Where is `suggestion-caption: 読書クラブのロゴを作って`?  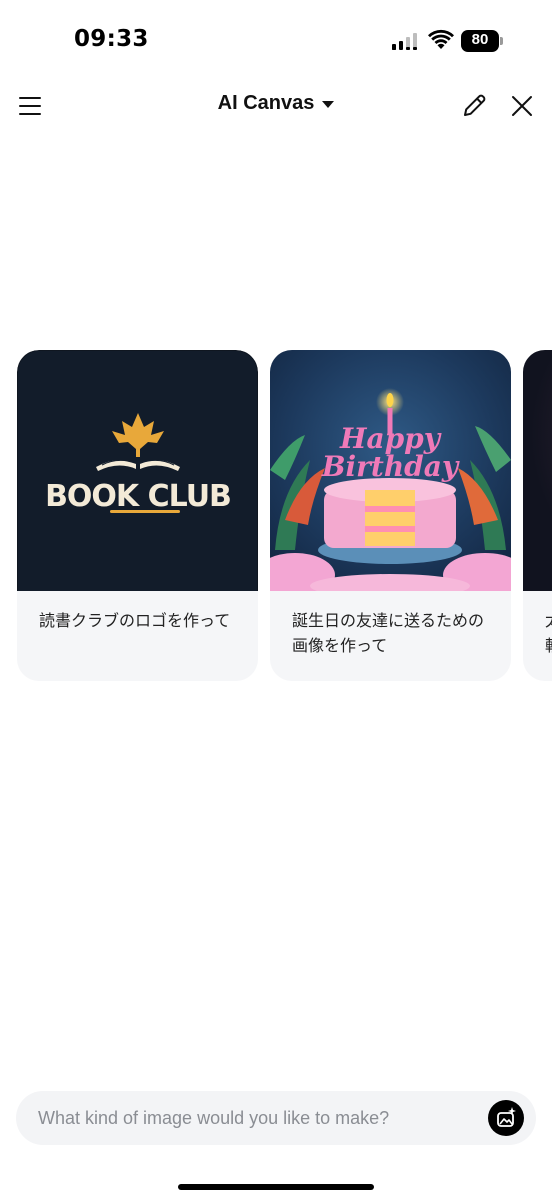
suggestion-caption: 読書クラブのロゴを作って is located at coordinates (135, 620).